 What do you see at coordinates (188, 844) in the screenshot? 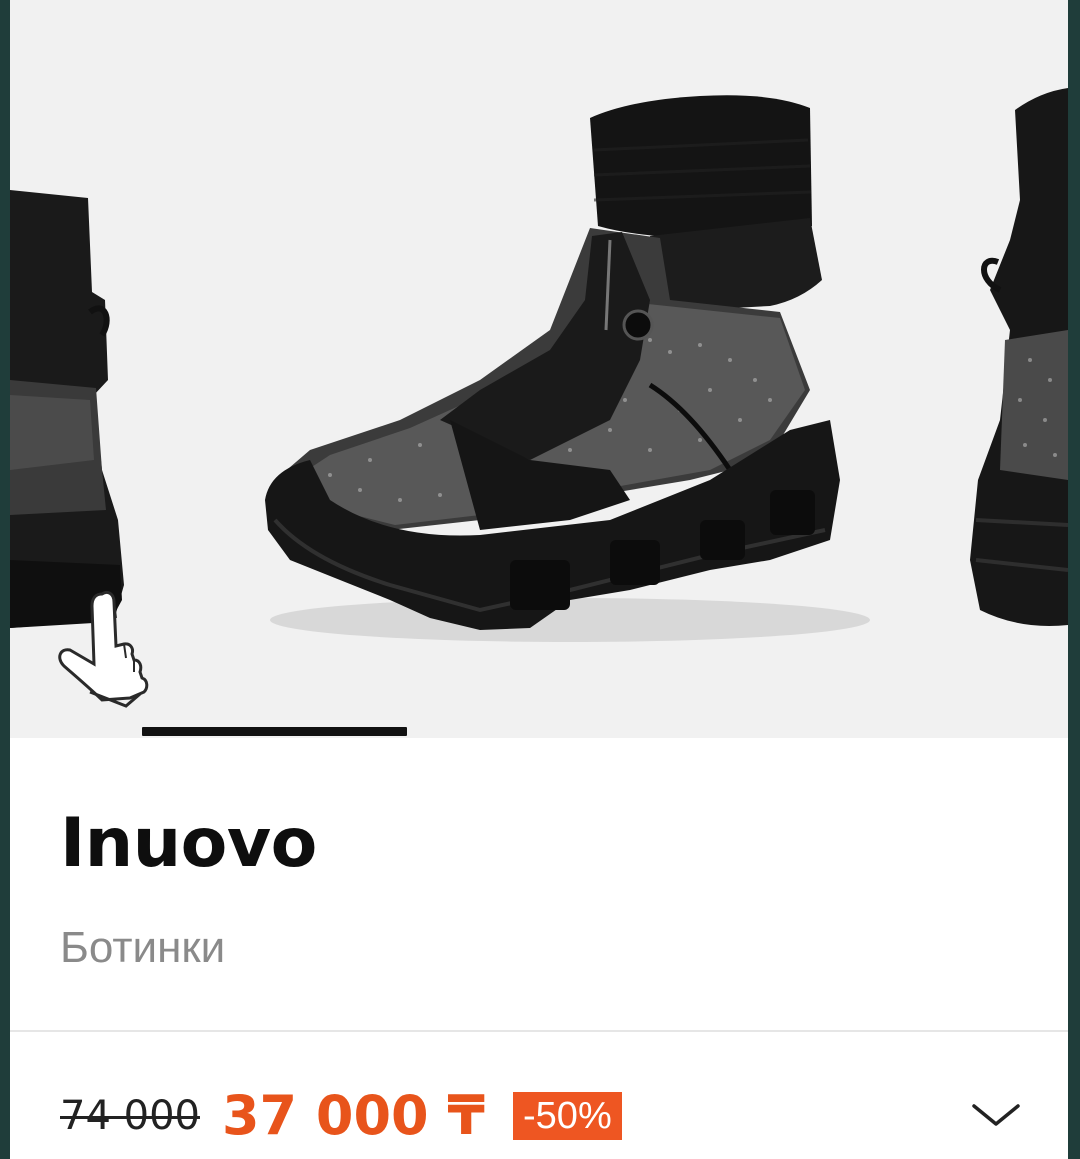
I see `product-brand: Inuovo` at bounding box center [188, 844].